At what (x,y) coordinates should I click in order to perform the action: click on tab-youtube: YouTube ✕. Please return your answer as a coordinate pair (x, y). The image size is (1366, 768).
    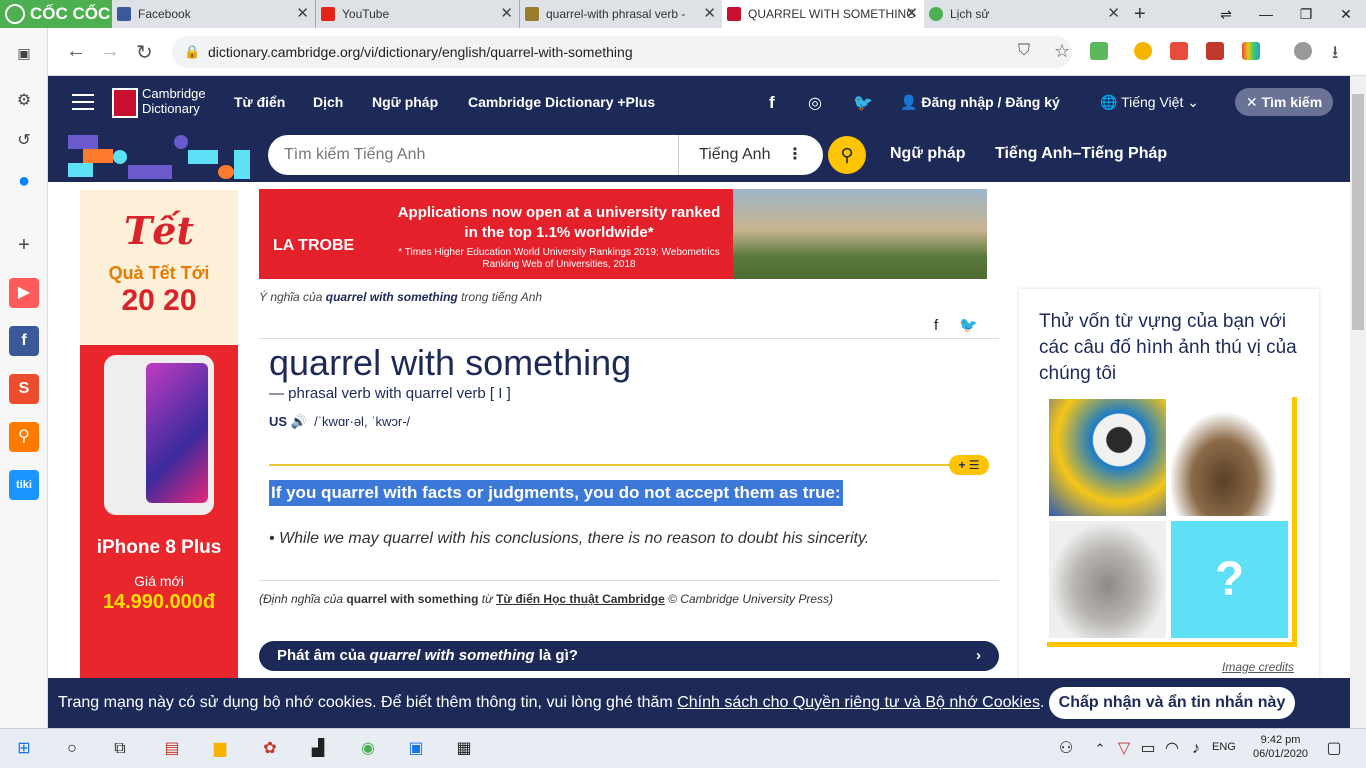
    Looking at the image, I should click on (418, 14).